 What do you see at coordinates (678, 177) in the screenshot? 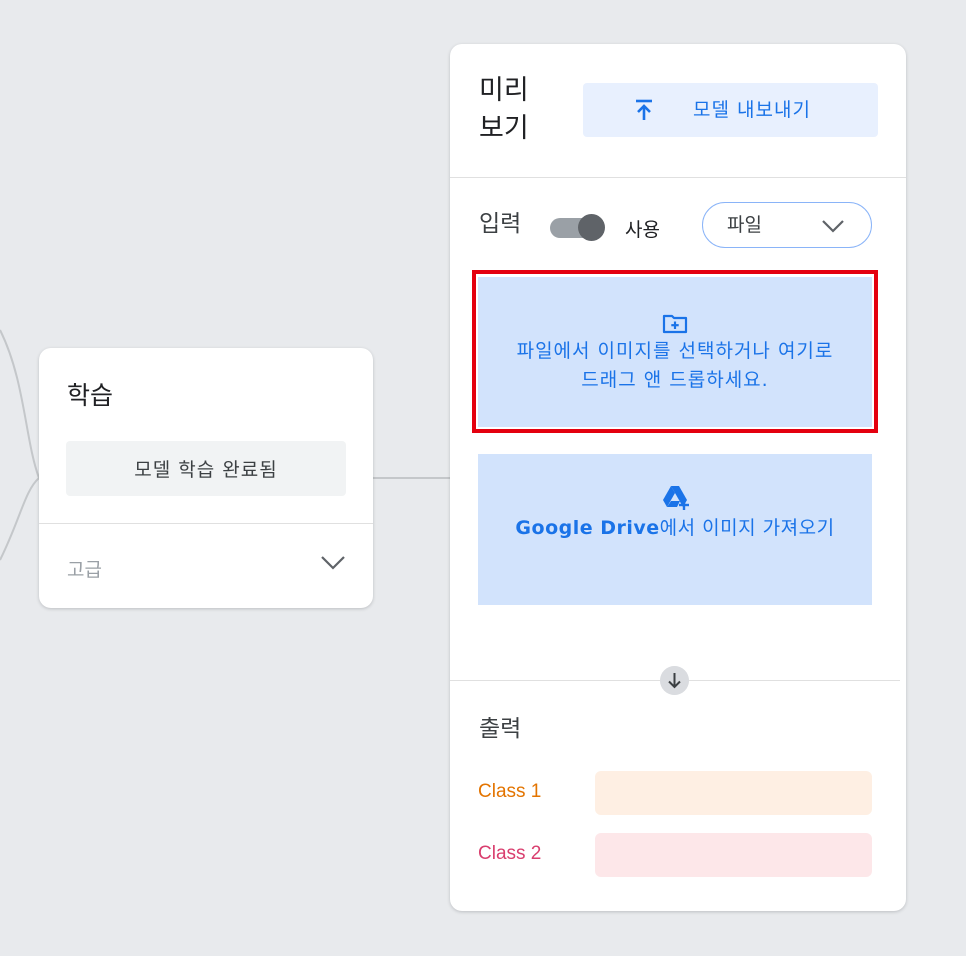
I see `divider` at bounding box center [678, 177].